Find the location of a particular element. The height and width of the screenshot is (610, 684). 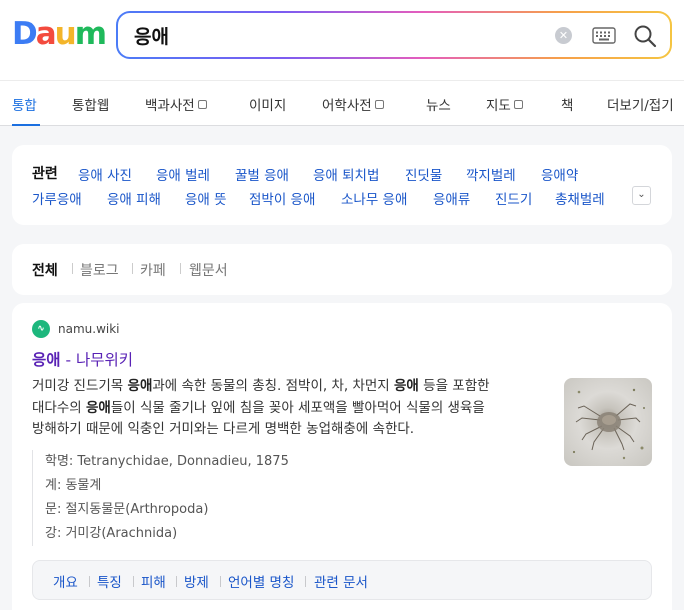

site-name: namu.wiki is located at coordinates (89, 329).